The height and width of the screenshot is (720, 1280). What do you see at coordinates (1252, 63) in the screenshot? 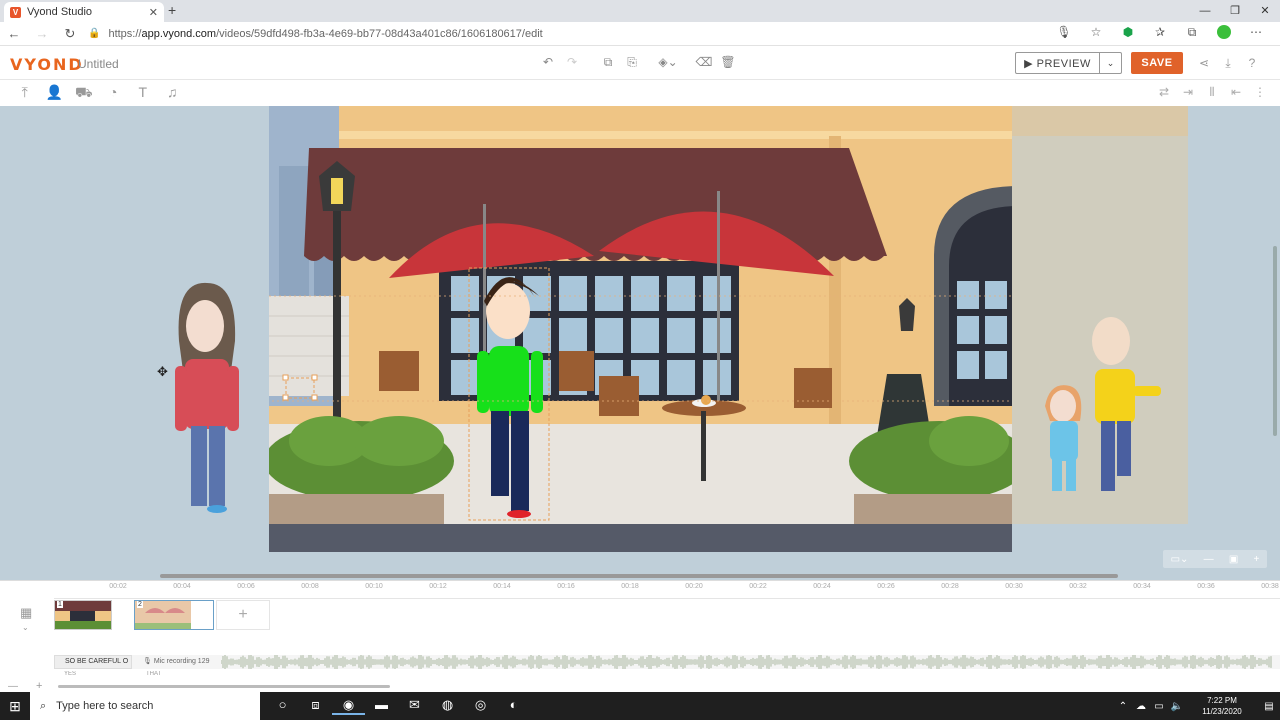
I see `help-icon: ?` at bounding box center [1252, 63].